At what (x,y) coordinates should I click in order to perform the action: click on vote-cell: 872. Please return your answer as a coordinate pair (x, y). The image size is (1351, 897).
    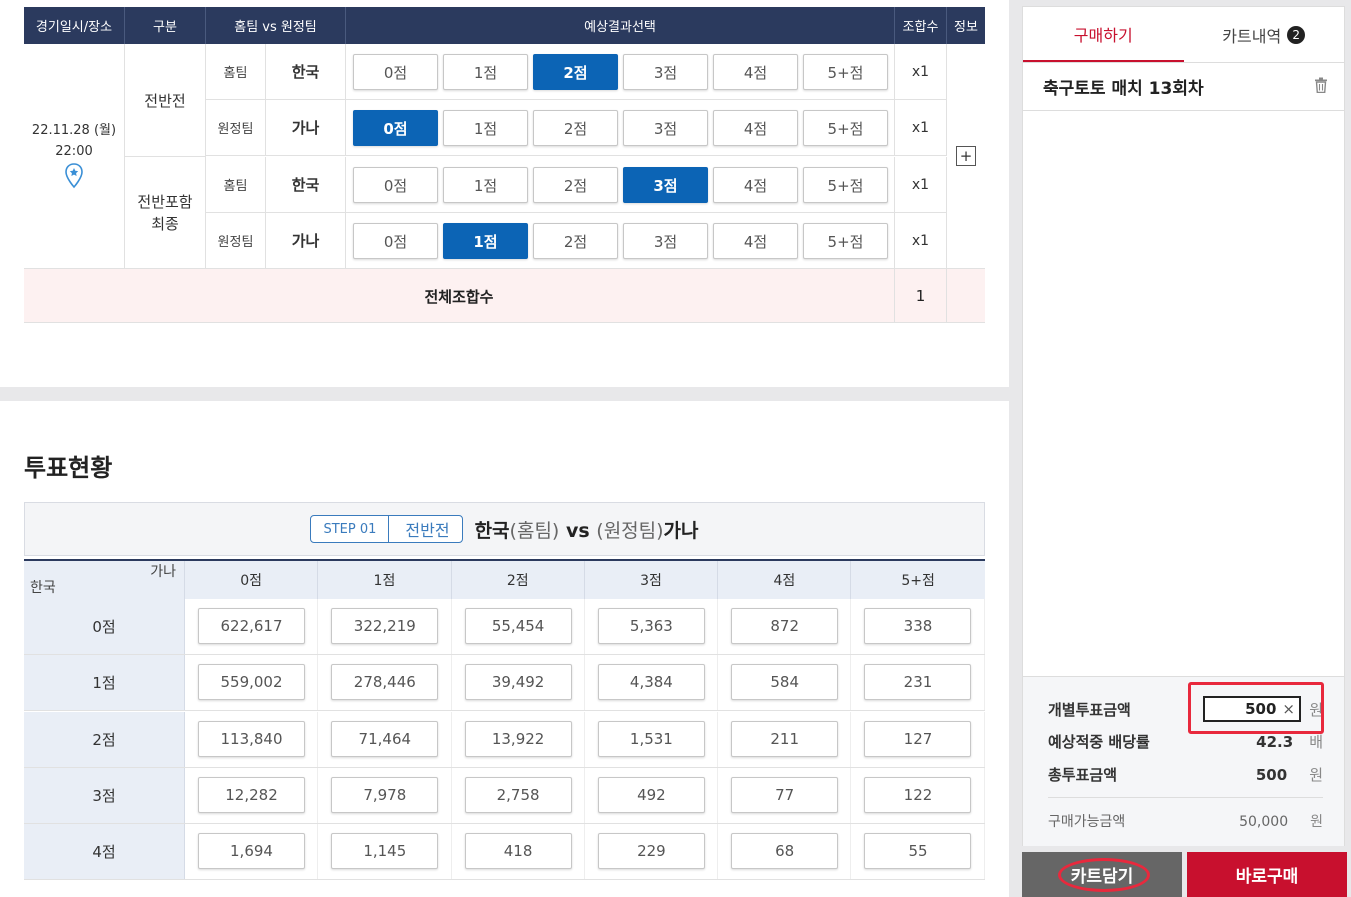
    Looking at the image, I should click on (785, 626).